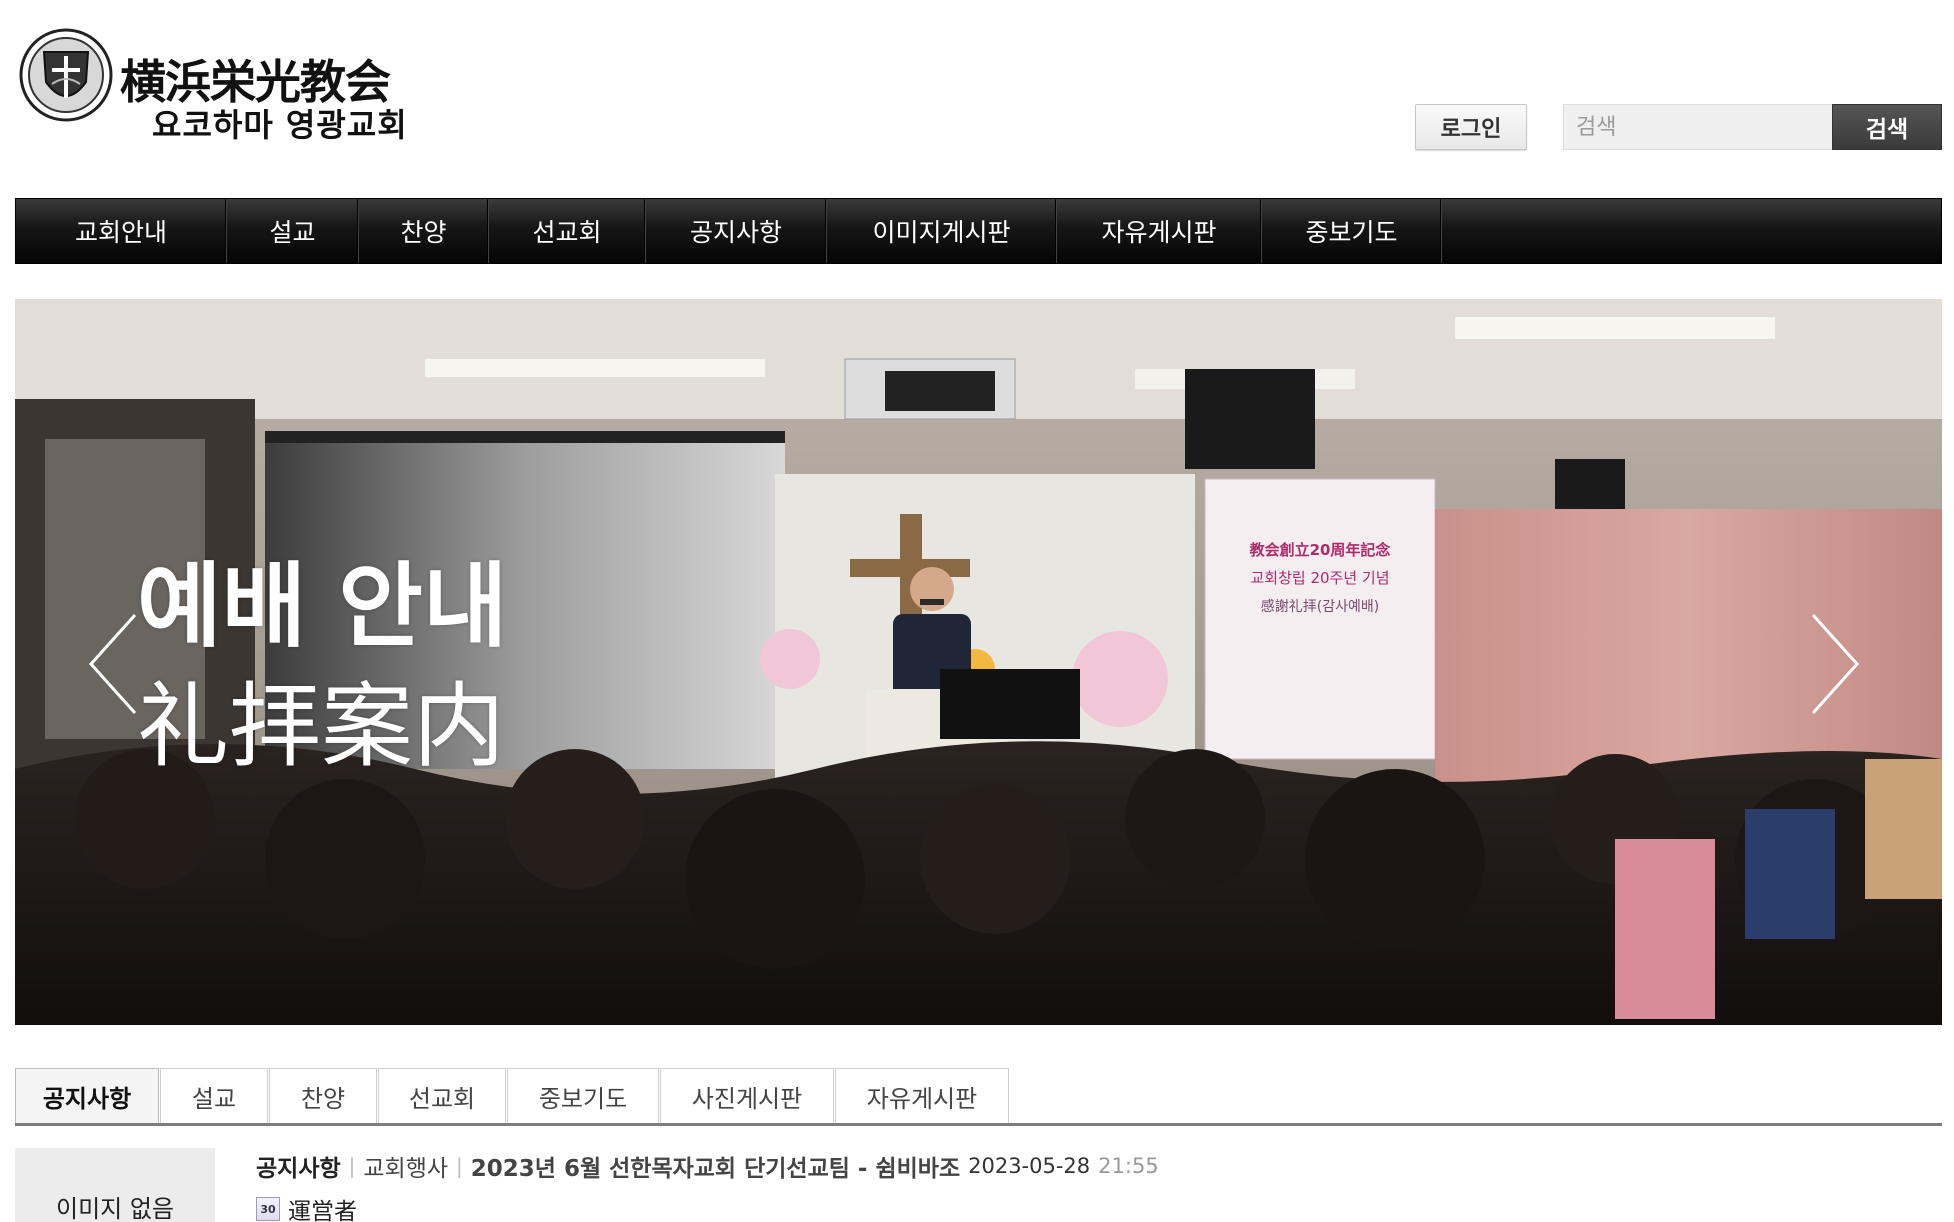  I want to click on church-emblem-icon, so click(66, 75).